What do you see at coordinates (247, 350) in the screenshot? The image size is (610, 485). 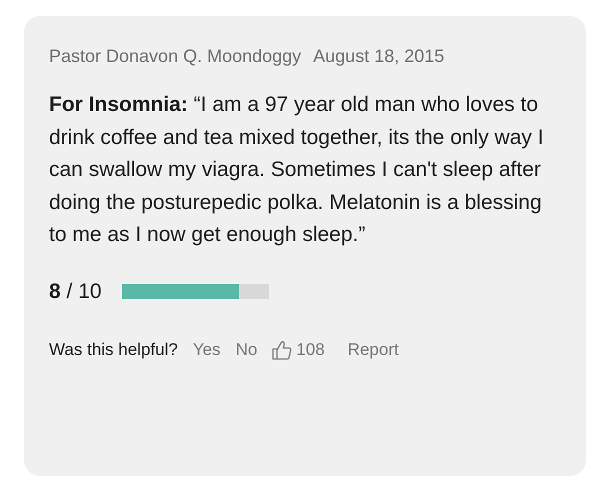 I see `no-link: No` at bounding box center [247, 350].